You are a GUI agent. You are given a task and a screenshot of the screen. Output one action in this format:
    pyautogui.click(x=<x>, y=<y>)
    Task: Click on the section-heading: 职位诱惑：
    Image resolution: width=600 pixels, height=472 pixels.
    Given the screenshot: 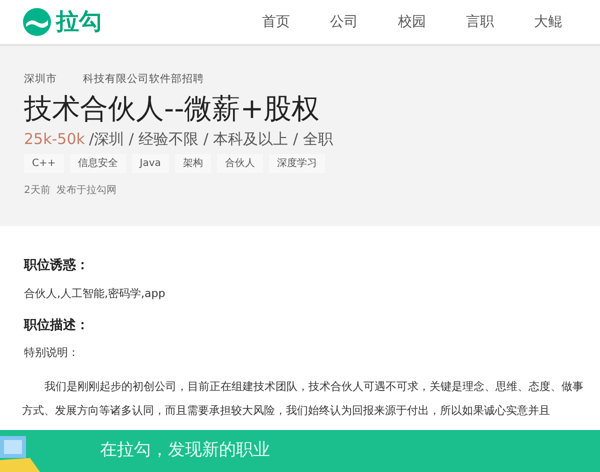 What is the action you would take?
    pyautogui.click(x=57, y=266)
    